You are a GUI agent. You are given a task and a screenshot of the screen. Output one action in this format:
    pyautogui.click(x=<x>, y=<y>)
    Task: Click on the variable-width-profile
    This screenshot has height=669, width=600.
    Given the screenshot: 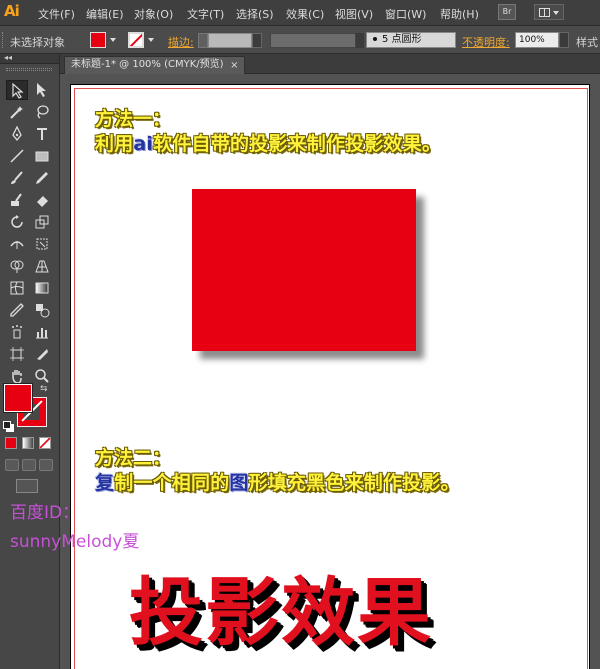 What is the action you would take?
    pyautogui.click(x=313, y=40)
    